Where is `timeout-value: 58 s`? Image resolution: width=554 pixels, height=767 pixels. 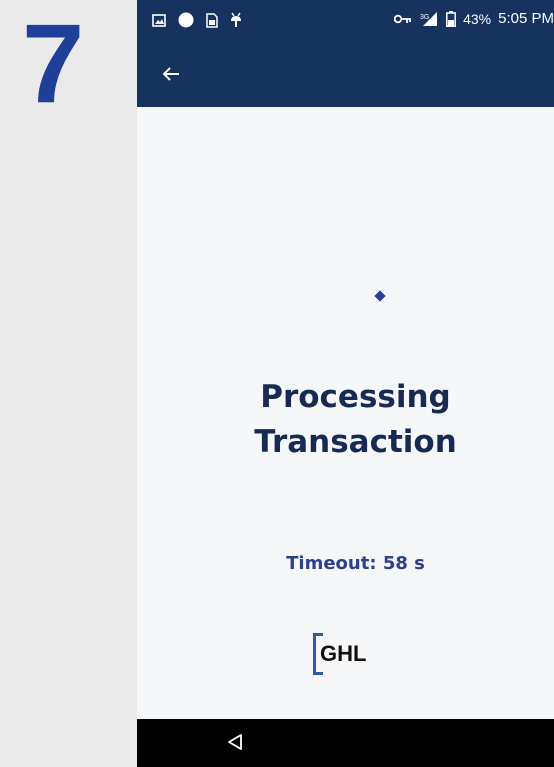
timeout-value: 58 s is located at coordinates (403, 563).